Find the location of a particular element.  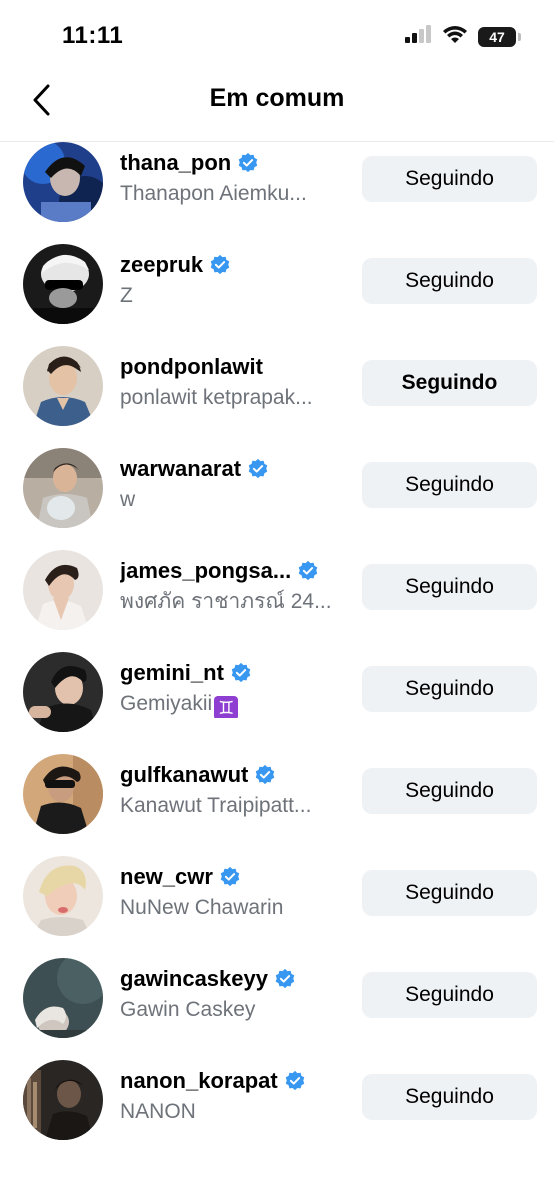

full-name: w is located at coordinates (128, 499).